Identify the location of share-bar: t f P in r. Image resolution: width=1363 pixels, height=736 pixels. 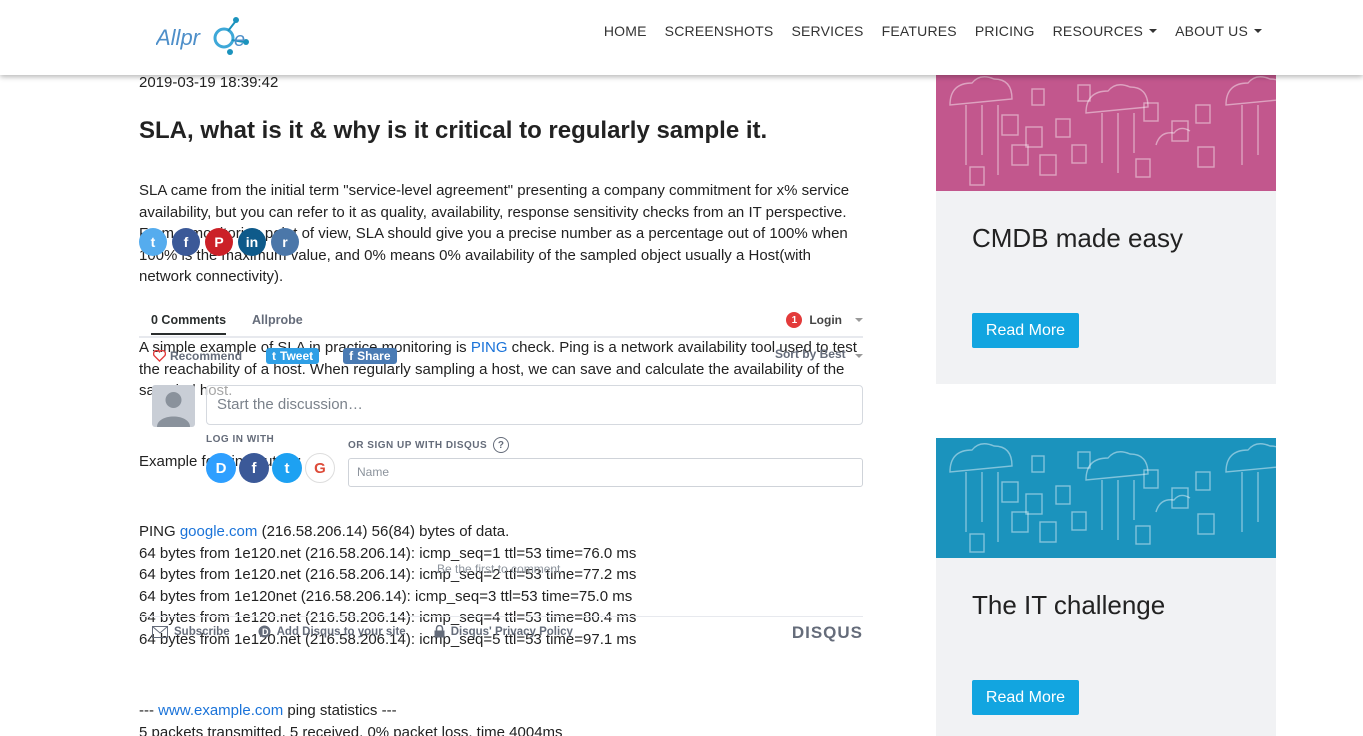
(219, 242).